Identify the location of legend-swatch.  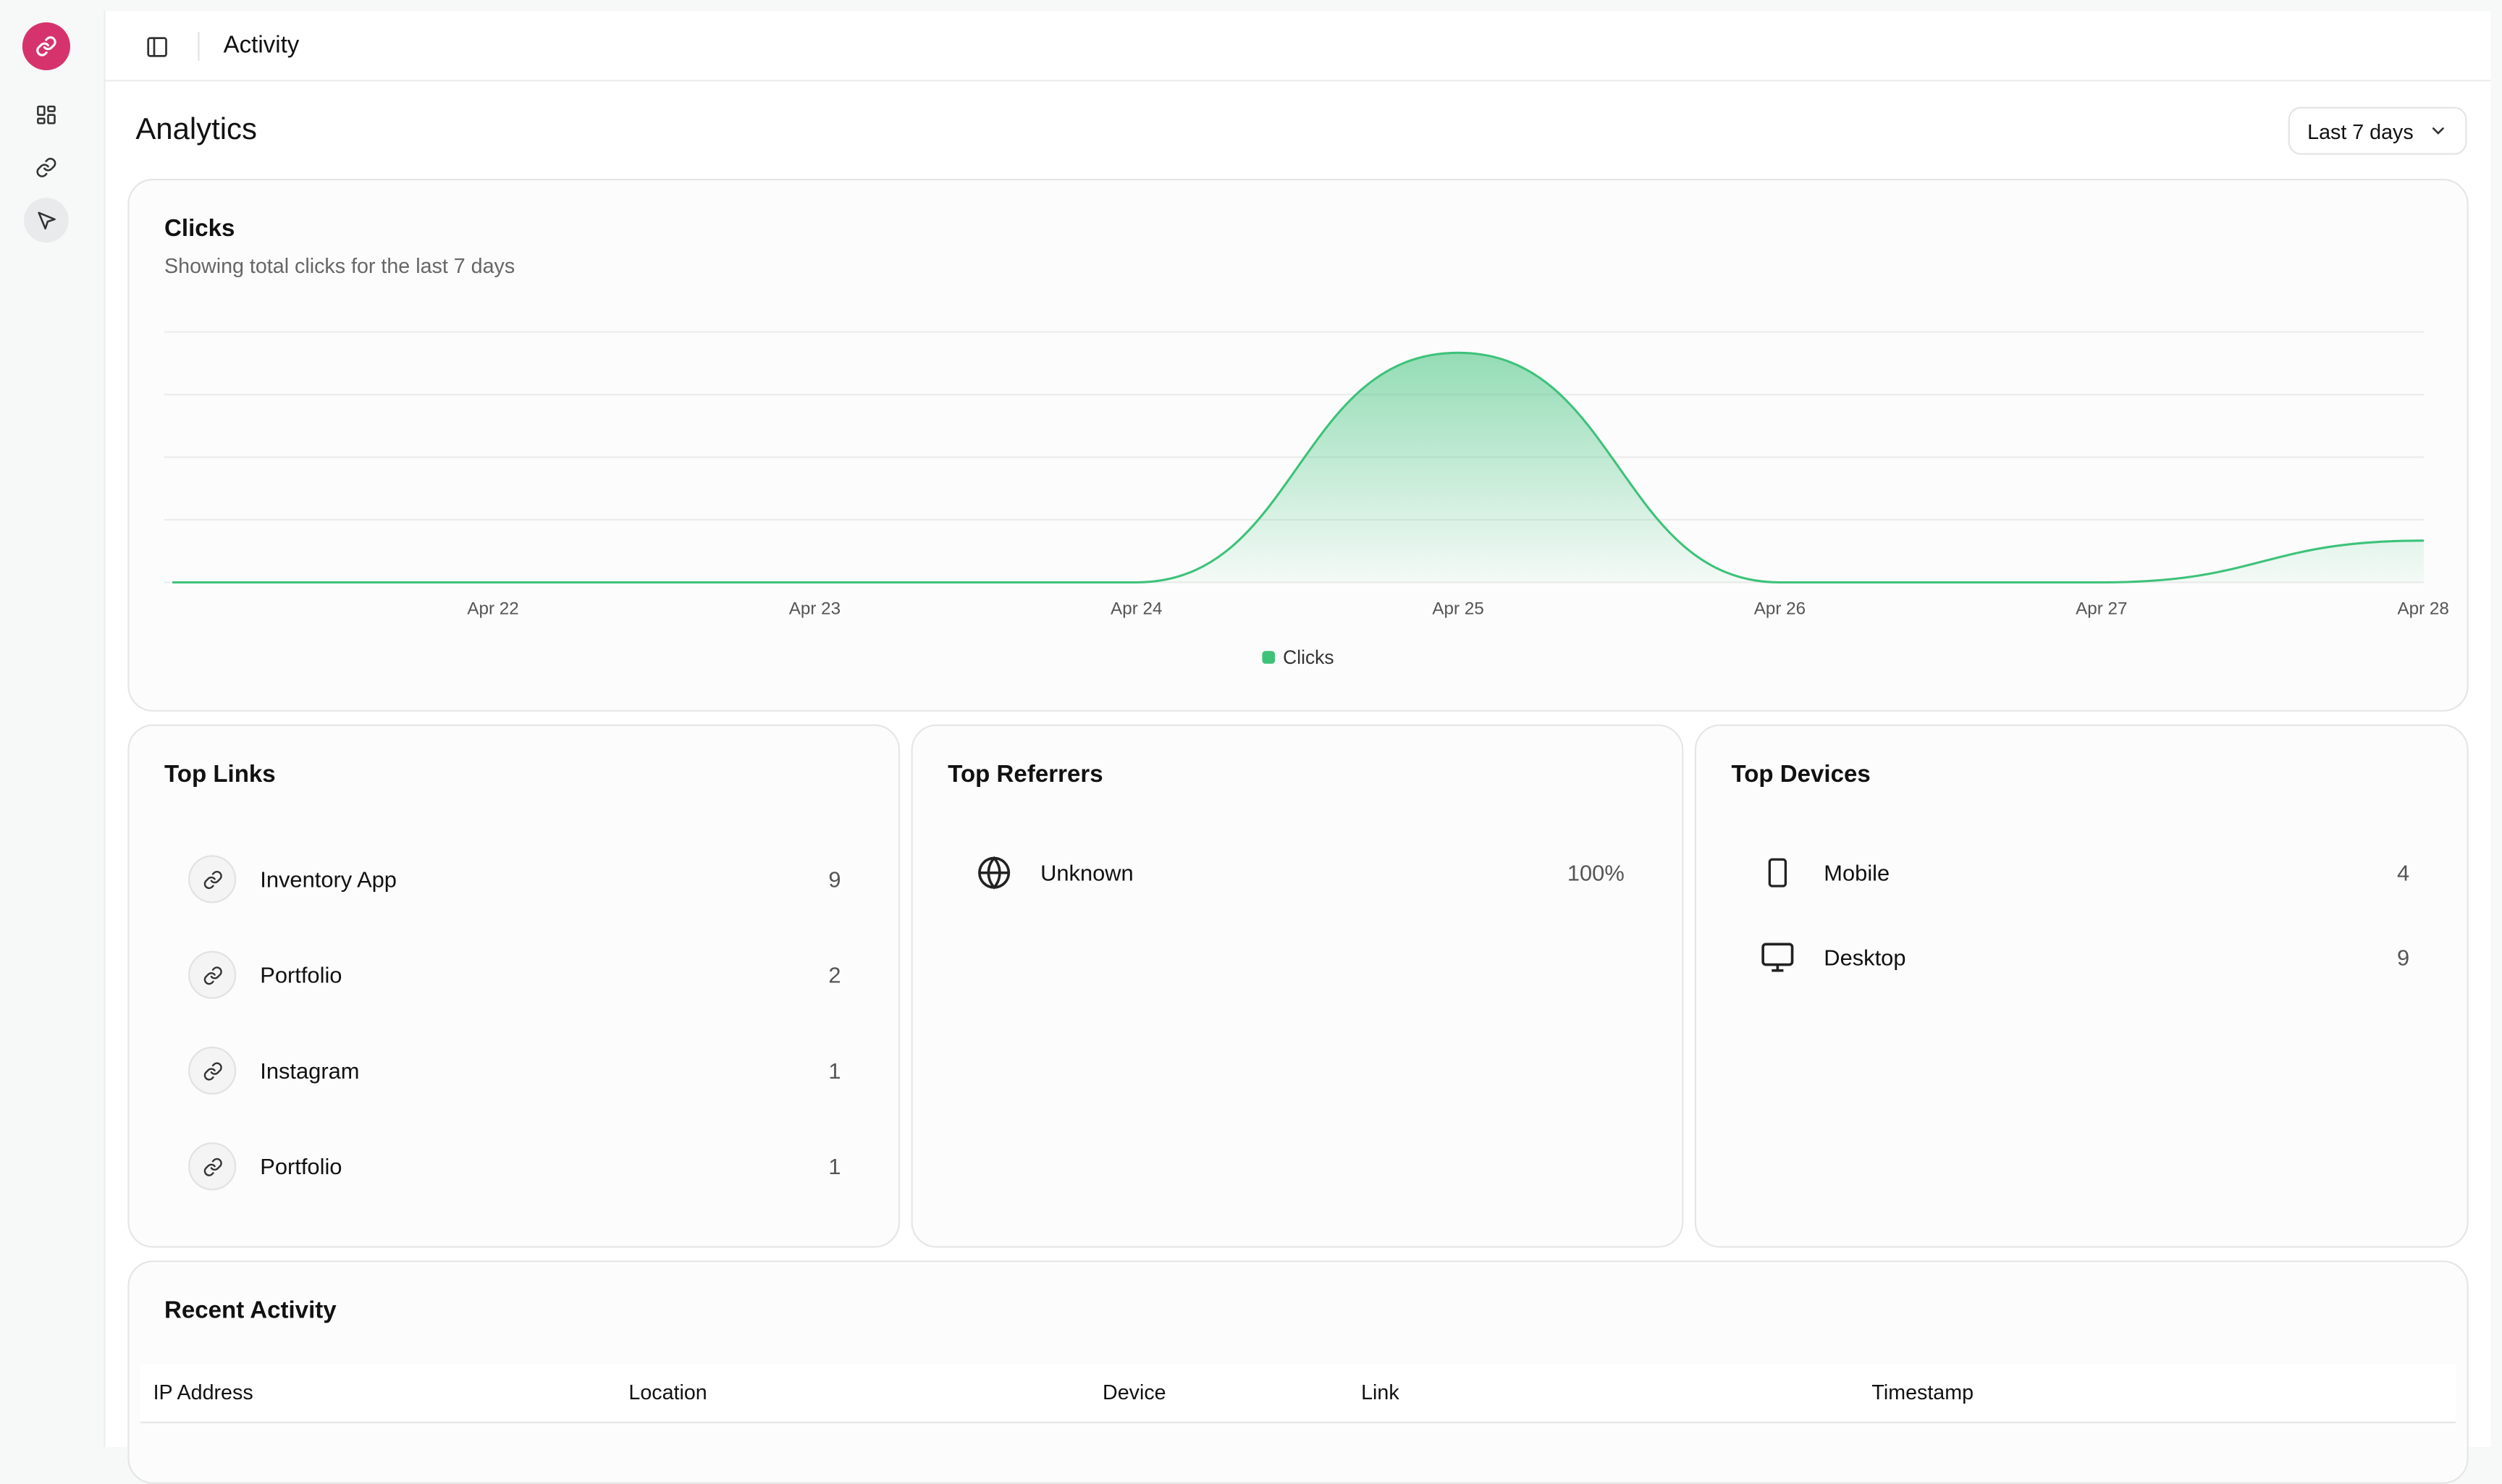
(1269, 657).